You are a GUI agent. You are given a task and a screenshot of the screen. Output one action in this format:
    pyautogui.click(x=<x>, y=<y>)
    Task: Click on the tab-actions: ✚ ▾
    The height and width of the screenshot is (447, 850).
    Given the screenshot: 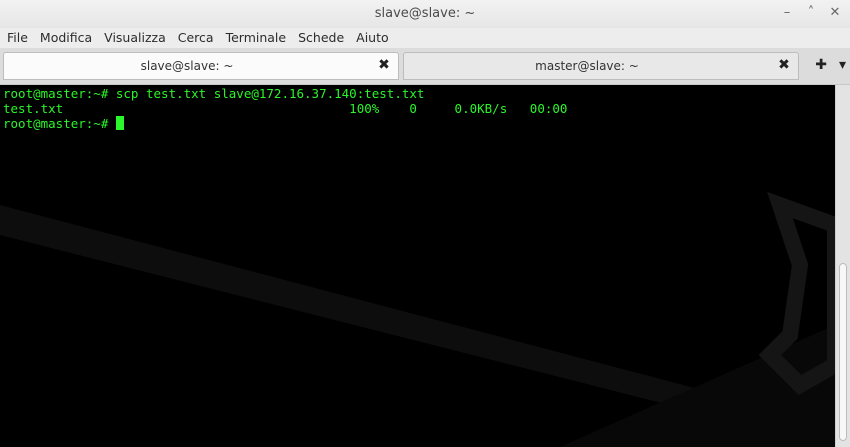 What is the action you would take?
    pyautogui.click(x=830, y=65)
    